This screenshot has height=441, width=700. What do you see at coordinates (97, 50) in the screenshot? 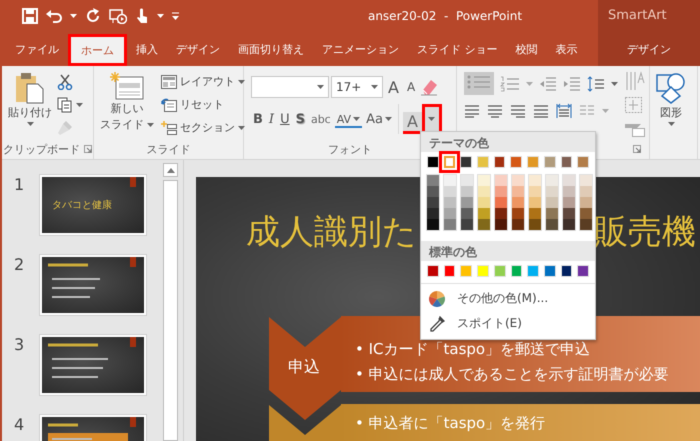
I see `ribbon-tab: ホーム` at bounding box center [97, 50].